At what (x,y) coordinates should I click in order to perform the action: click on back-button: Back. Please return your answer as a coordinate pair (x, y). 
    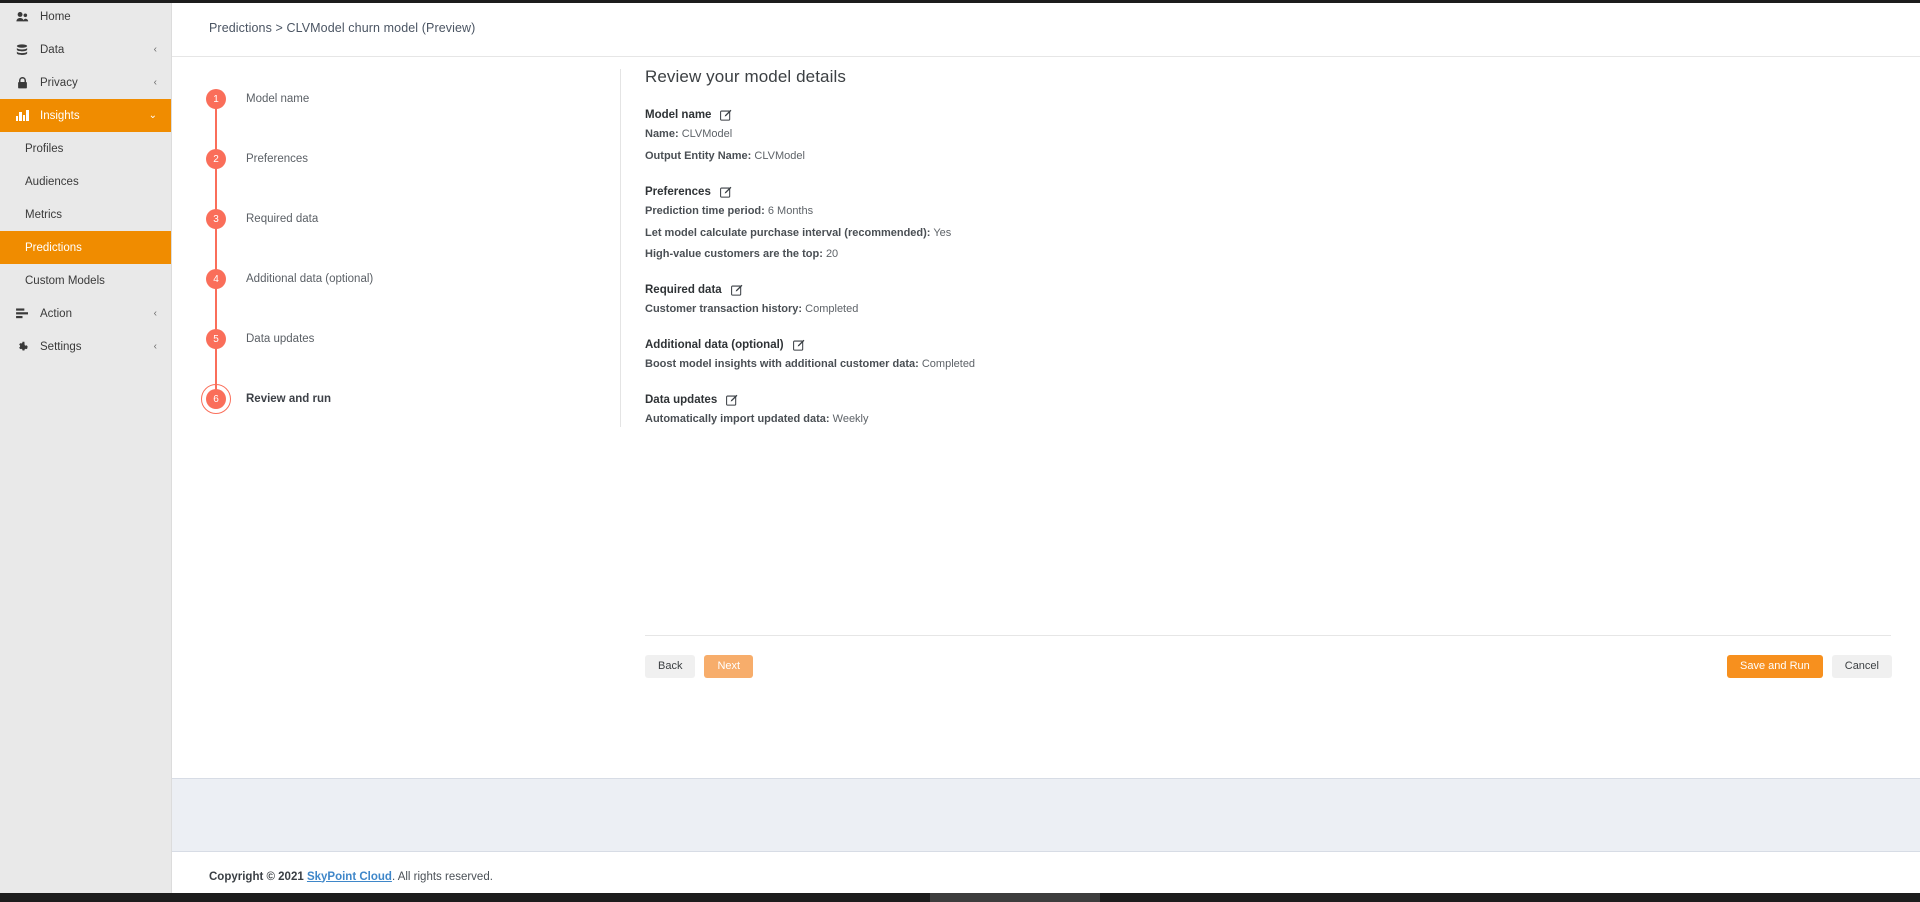
    Looking at the image, I should click on (670, 666).